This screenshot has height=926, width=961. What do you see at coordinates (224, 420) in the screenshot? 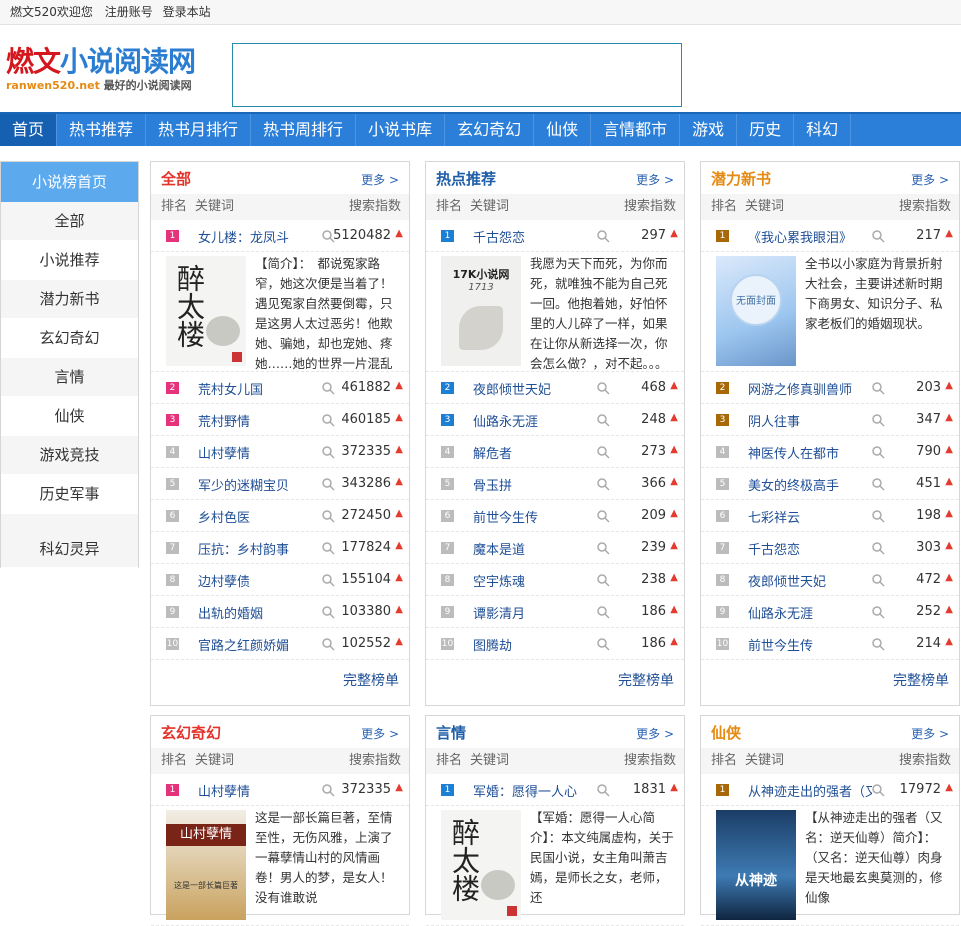
I see `book-link: 荒村野情` at bounding box center [224, 420].